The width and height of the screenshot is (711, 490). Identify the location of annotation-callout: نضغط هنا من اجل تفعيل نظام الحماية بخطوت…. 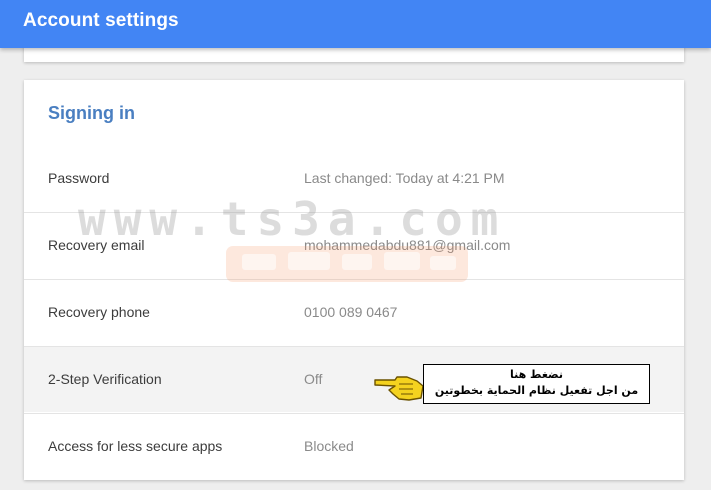
(536, 384).